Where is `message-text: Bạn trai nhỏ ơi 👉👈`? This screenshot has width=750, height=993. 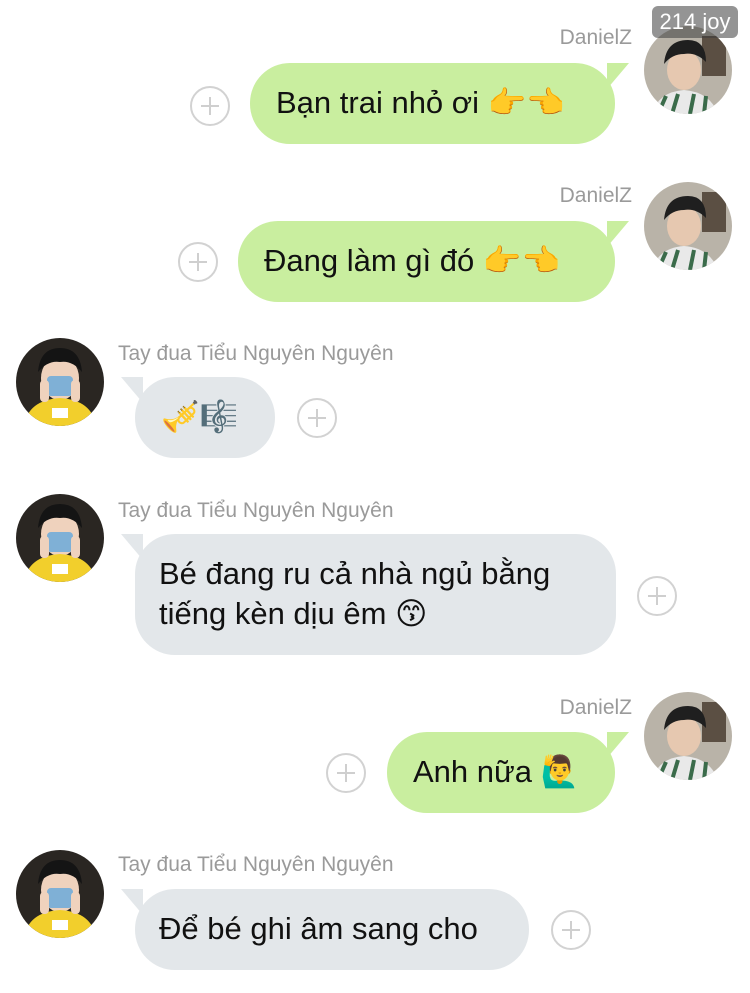
message-text: Bạn trai nhỏ ơi 👉👈 is located at coordinates (420, 102).